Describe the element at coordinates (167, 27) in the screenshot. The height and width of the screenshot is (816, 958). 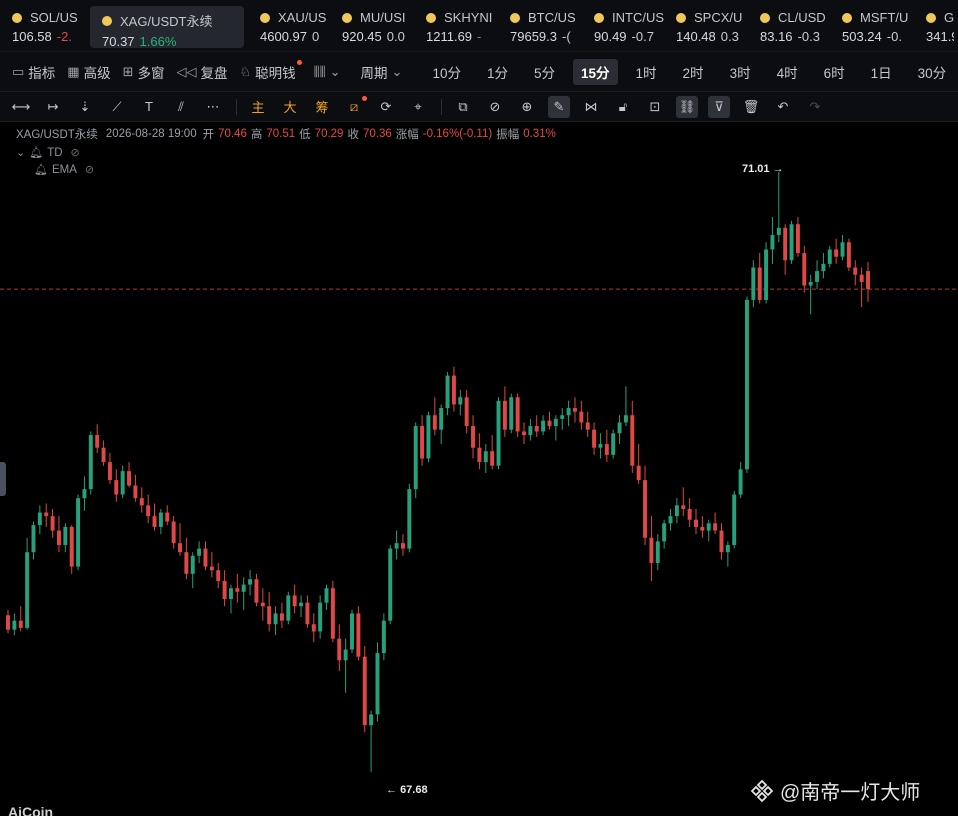
I see `ticker-item: XAG/USDT永续 70.37 1.66%` at that location.